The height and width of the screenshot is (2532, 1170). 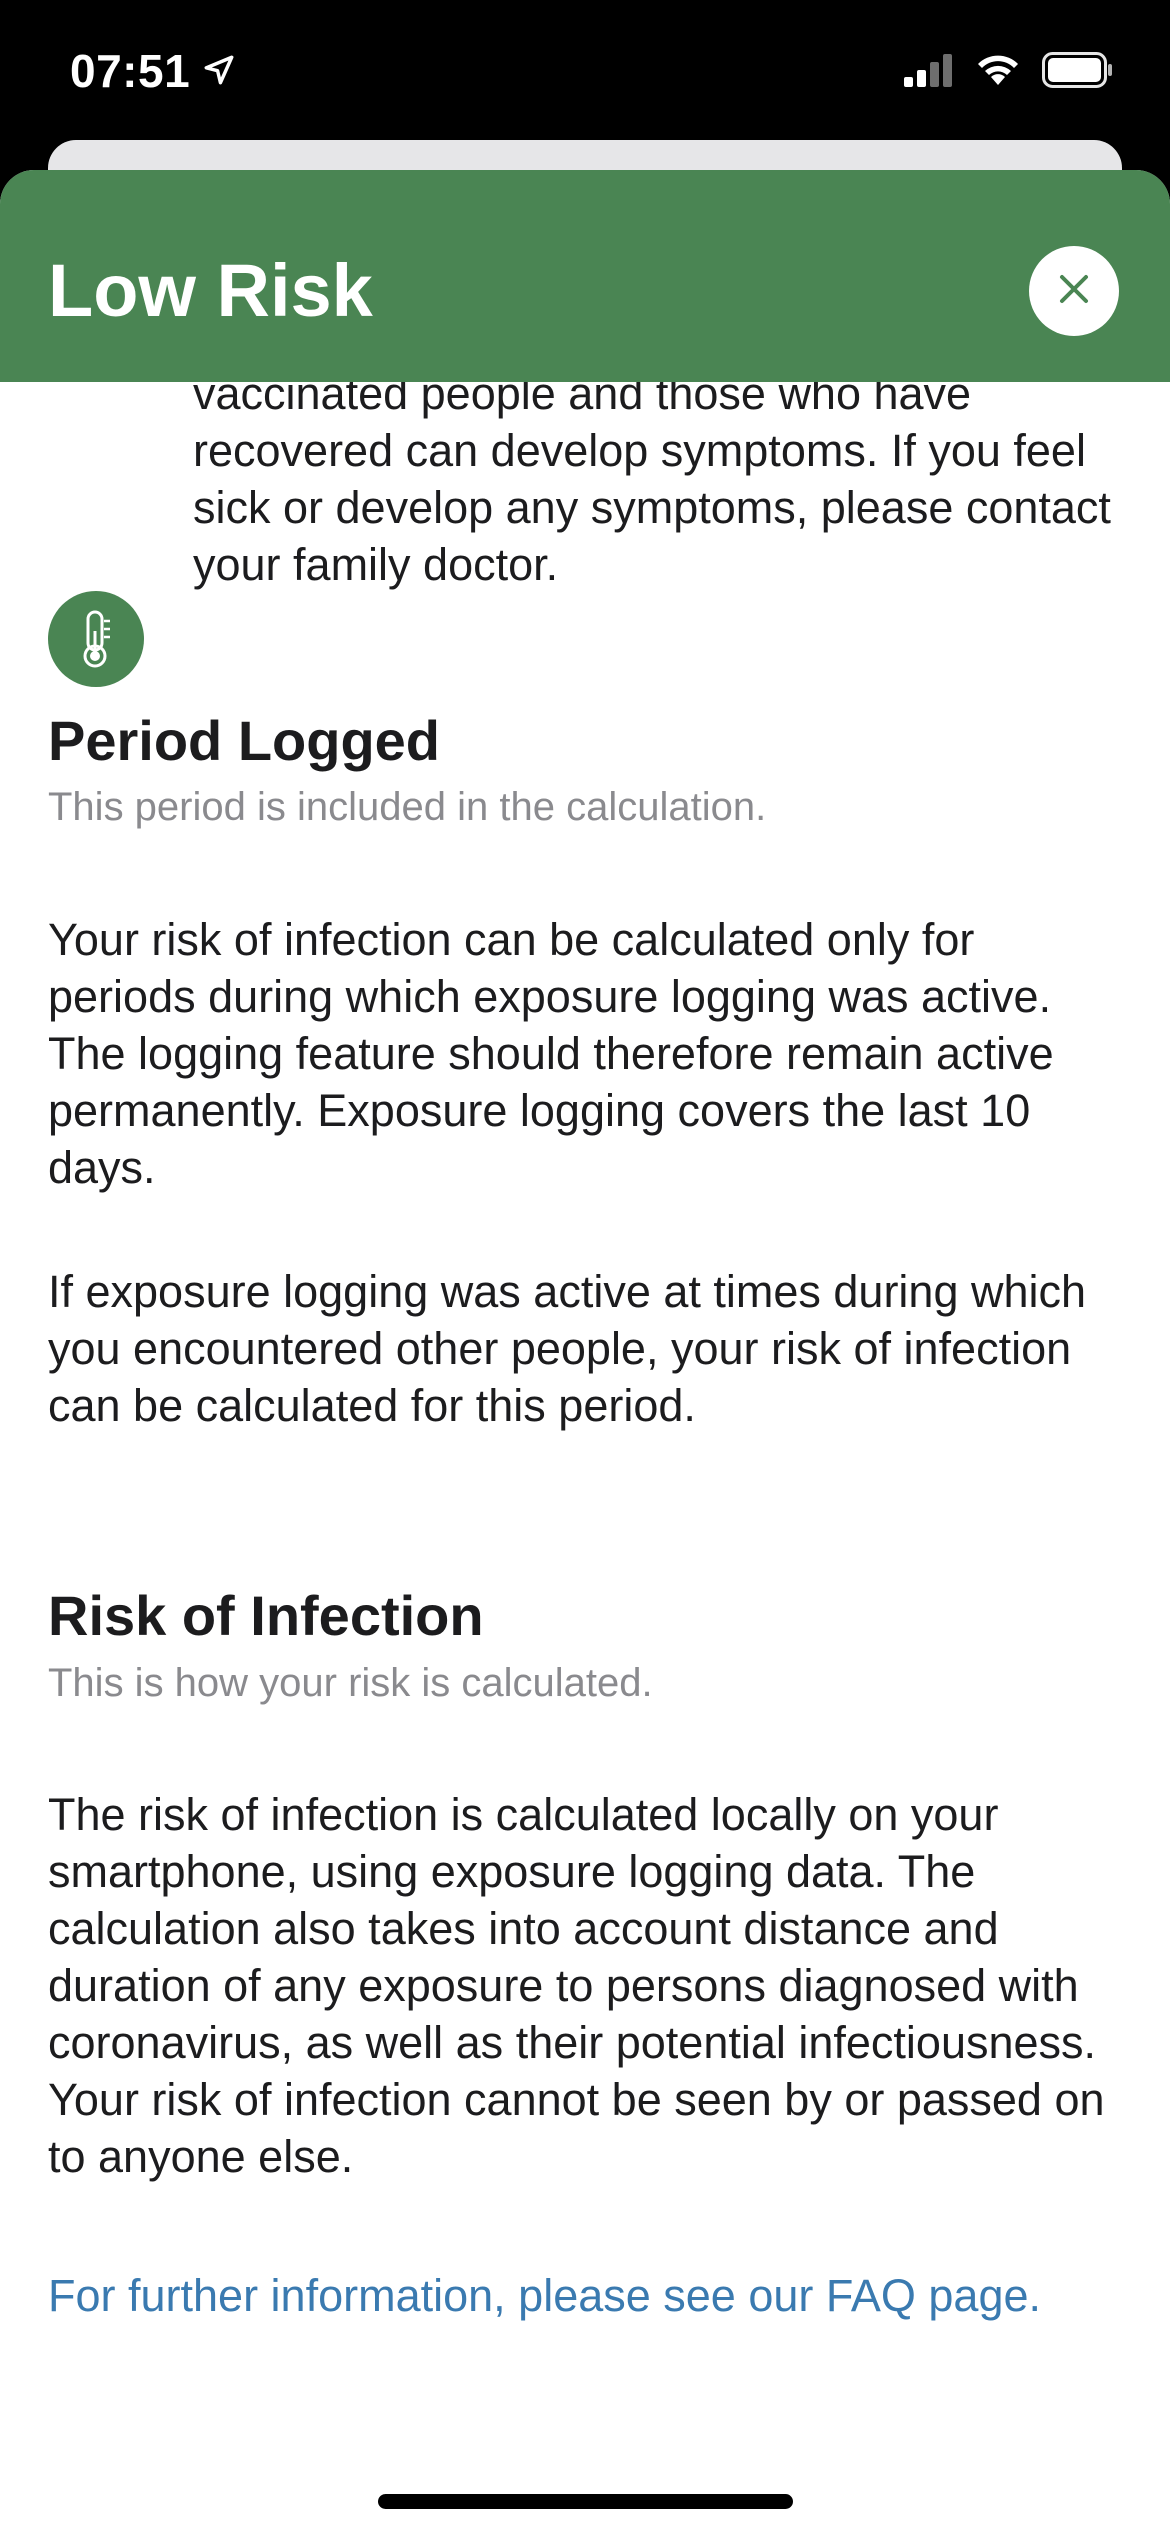 What do you see at coordinates (244, 740) in the screenshot?
I see `section-title-period-logged: Period Logged` at bounding box center [244, 740].